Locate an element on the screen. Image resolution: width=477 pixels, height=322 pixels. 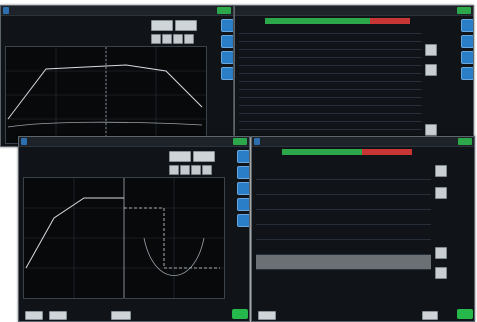
scroll-page-up-icon is located at coordinates (441, 253).